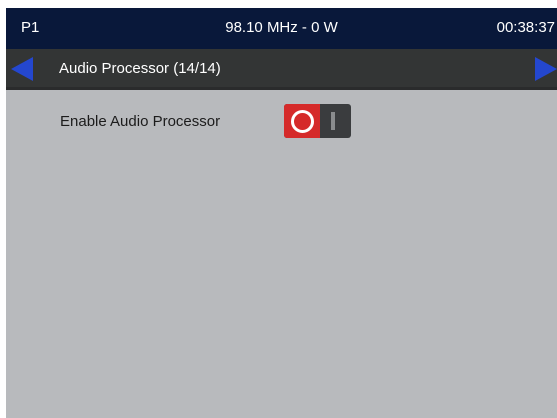 This screenshot has width=557, height=418. I want to click on on-symbol-icon, so click(333, 121).